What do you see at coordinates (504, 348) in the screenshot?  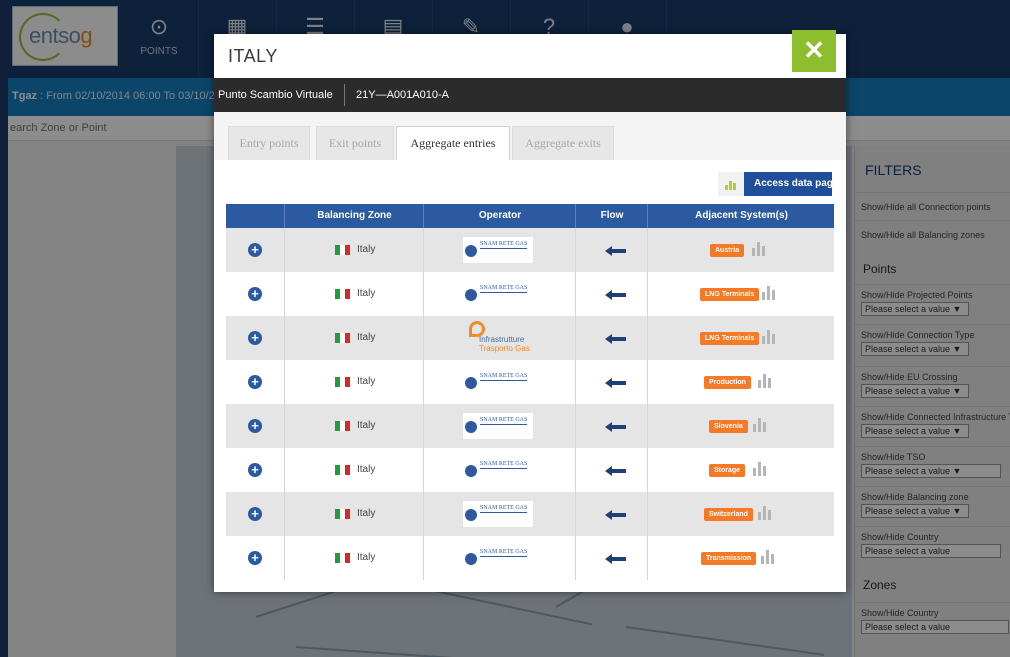 I see `operator-name-line2: Trasporto Gas` at bounding box center [504, 348].